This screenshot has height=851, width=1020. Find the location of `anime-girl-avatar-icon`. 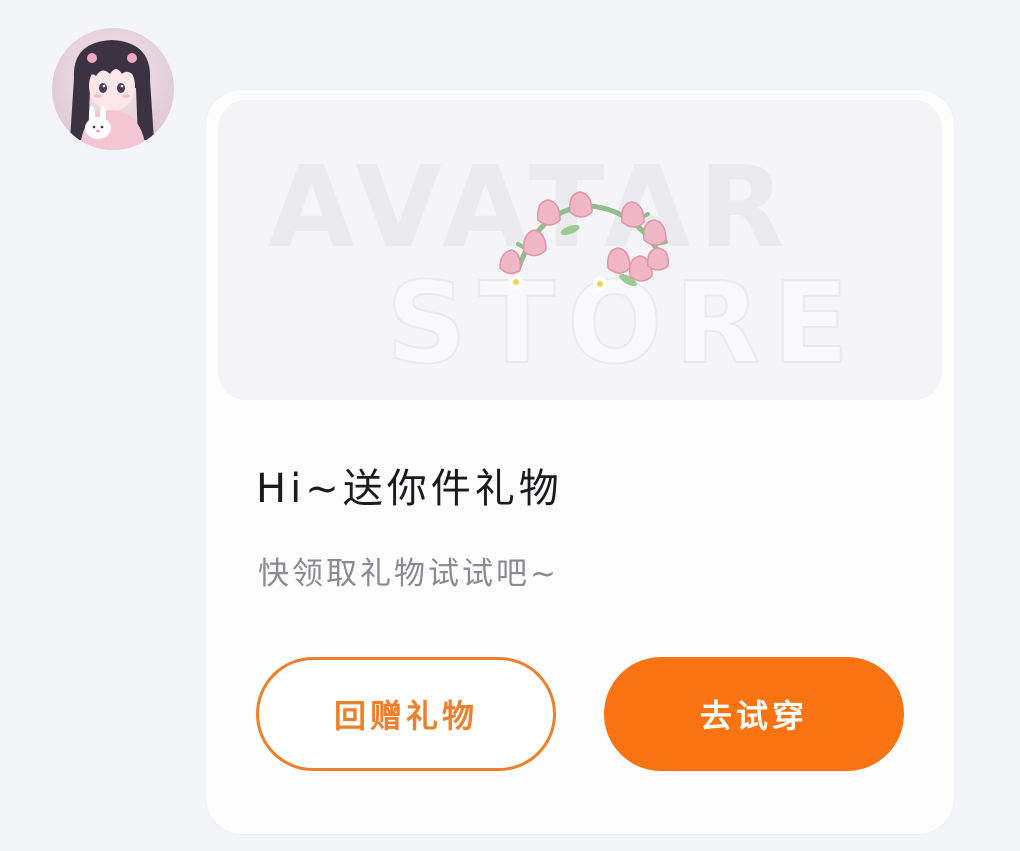

anime-girl-avatar-icon is located at coordinates (113, 89).